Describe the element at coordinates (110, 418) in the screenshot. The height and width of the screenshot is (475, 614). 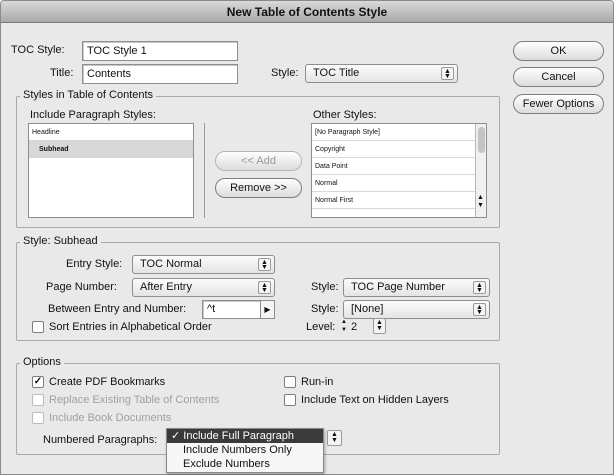
I see `include-book-label: Include Book Documents` at that location.